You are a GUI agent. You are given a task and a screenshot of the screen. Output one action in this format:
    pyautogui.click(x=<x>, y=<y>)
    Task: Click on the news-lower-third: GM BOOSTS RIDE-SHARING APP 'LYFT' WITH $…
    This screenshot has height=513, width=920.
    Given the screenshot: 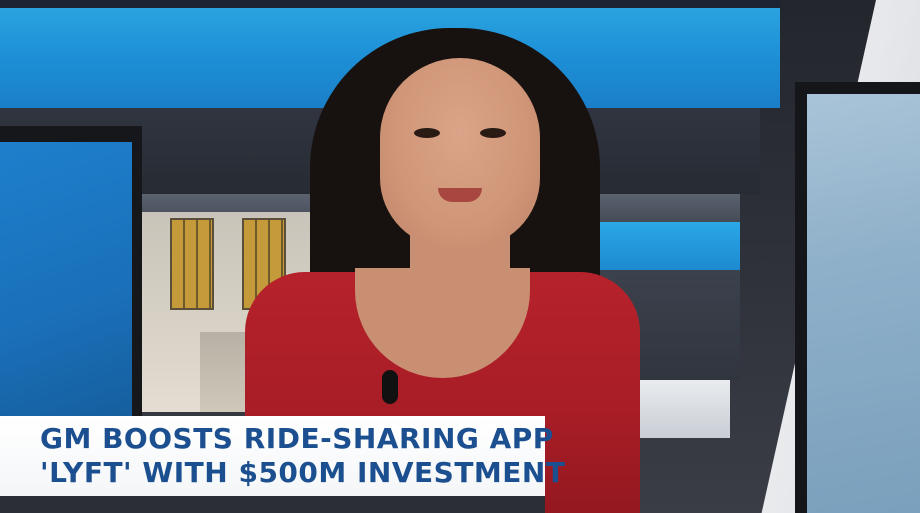 What is the action you would take?
    pyautogui.click(x=283, y=456)
    